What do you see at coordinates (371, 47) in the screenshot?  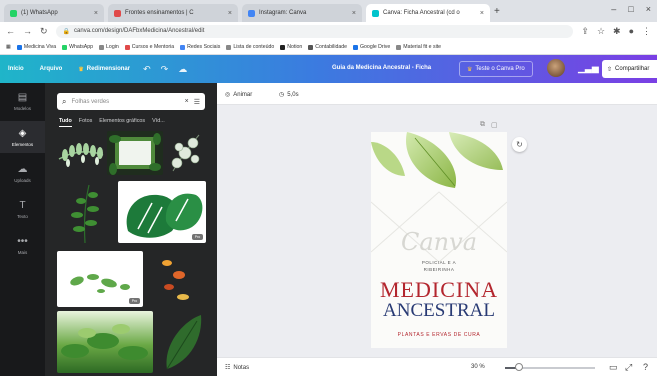 I see `bookmark-item: Google Drive` at bounding box center [371, 47].